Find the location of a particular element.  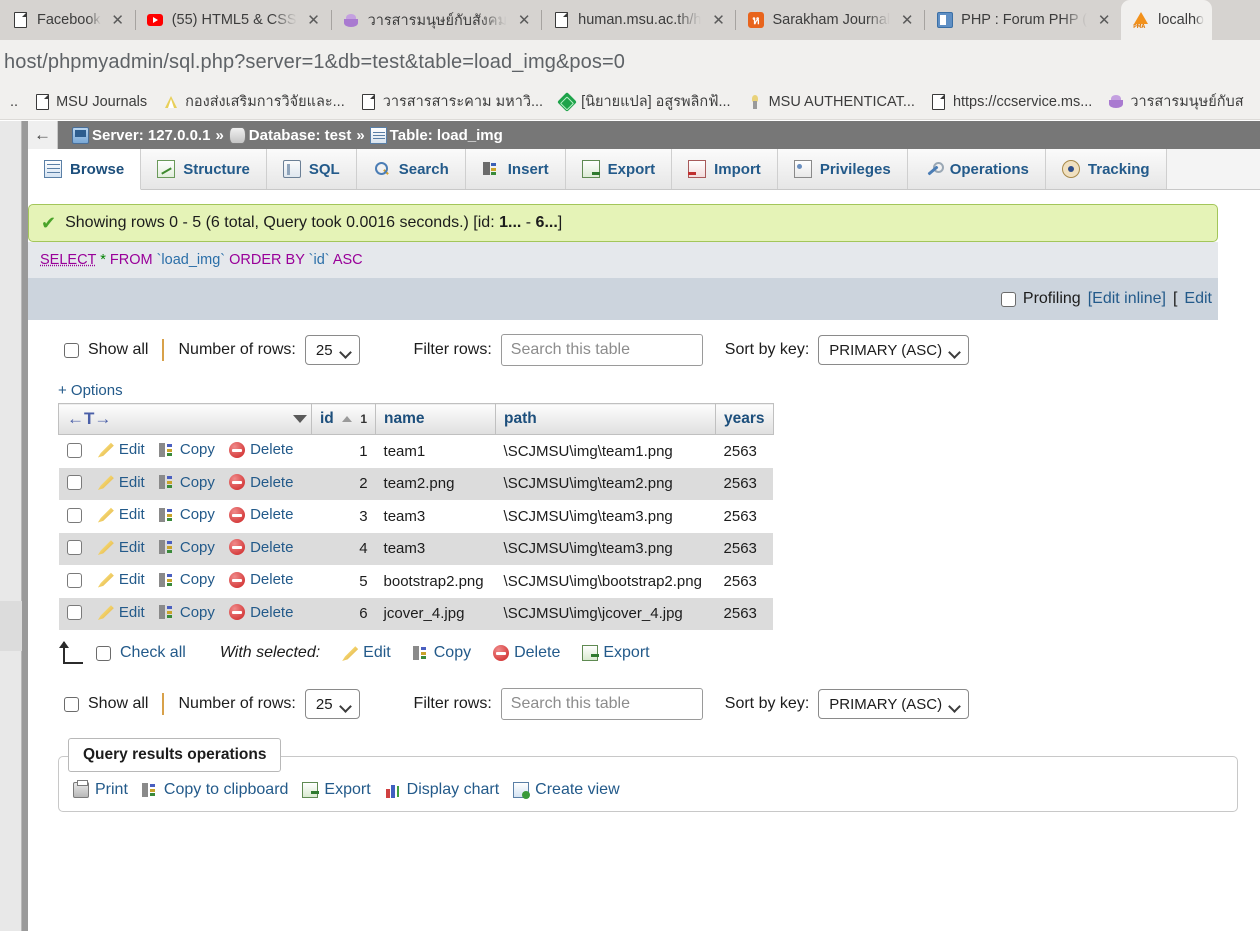

tab-privileges: Privileges is located at coordinates (842, 169).